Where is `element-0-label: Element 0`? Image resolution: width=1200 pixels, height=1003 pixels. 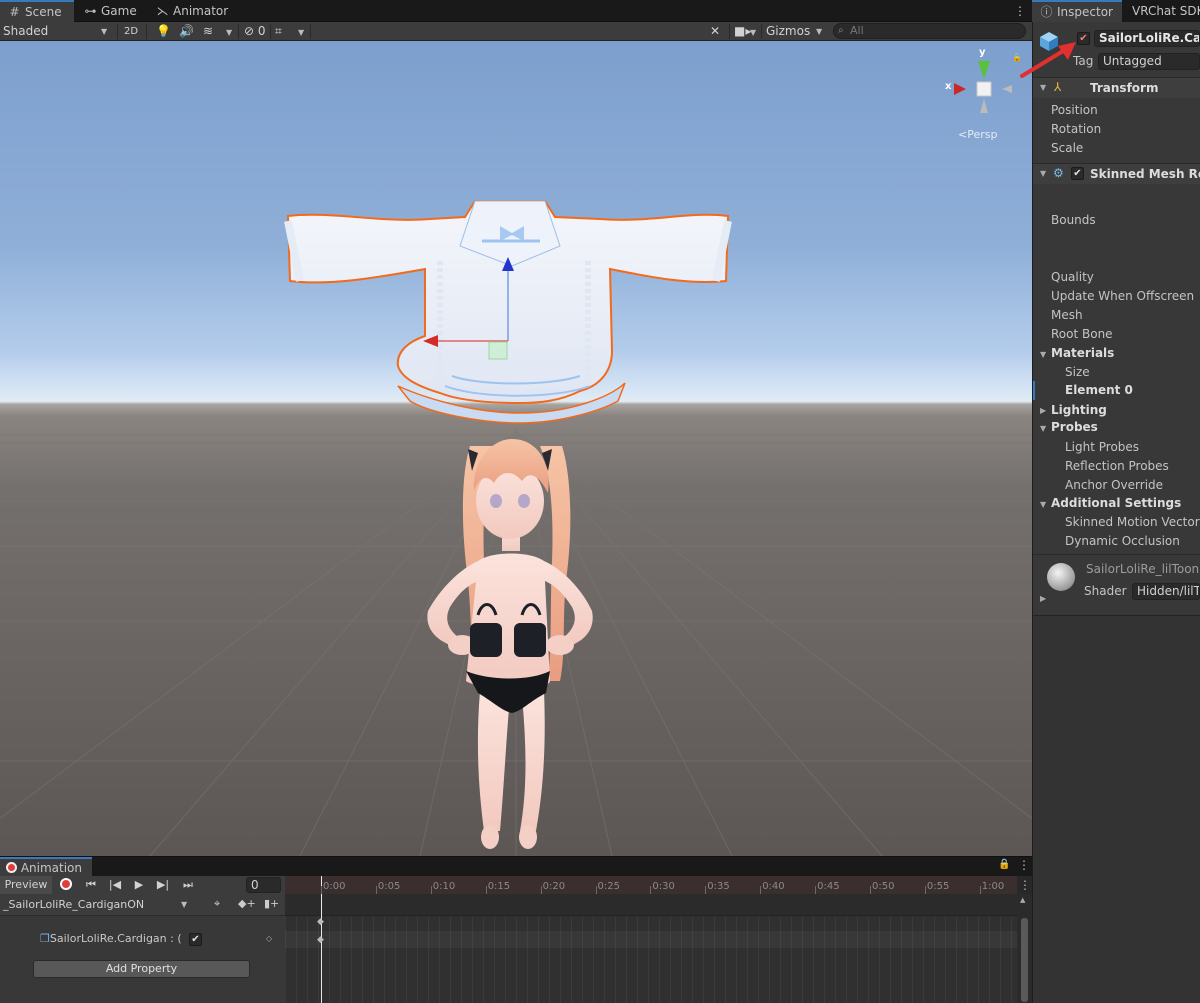
element-0-label: Element 0 is located at coordinates (1099, 390).